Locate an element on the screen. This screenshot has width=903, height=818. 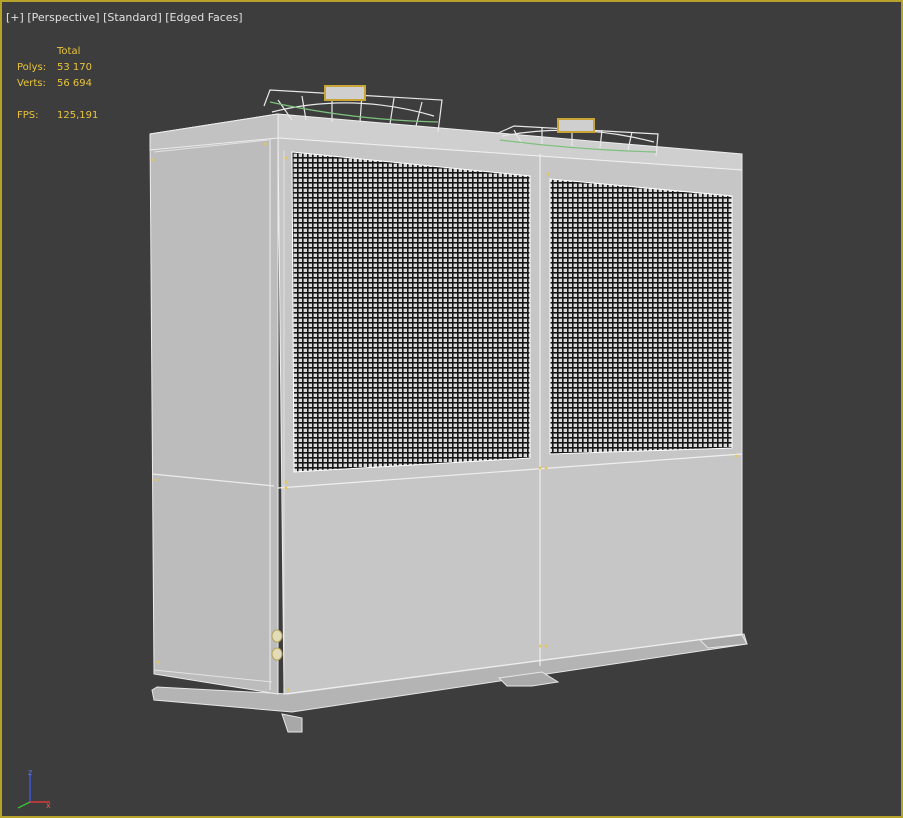
fan-grille-left is located at coordinates (411, 312).